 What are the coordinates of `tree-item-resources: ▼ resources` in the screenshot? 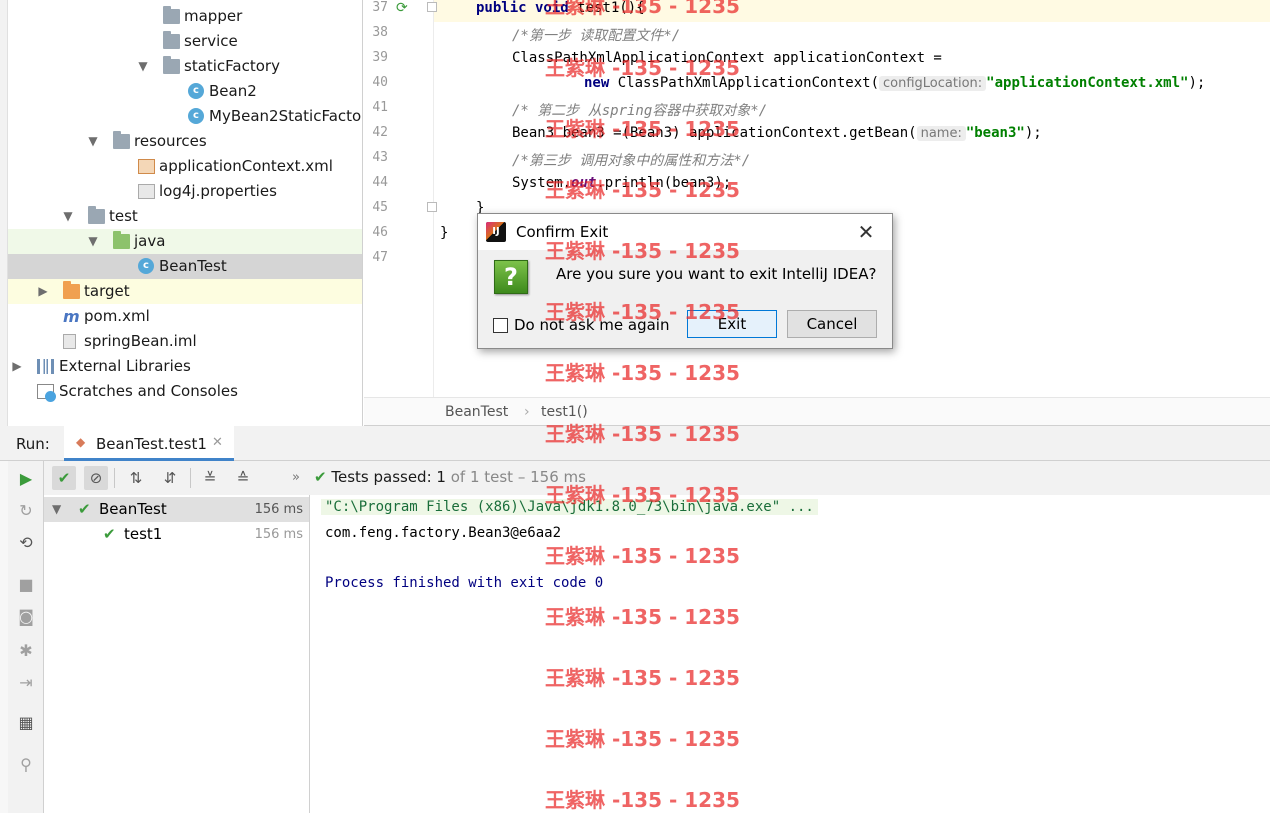 It's located at (185, 141).